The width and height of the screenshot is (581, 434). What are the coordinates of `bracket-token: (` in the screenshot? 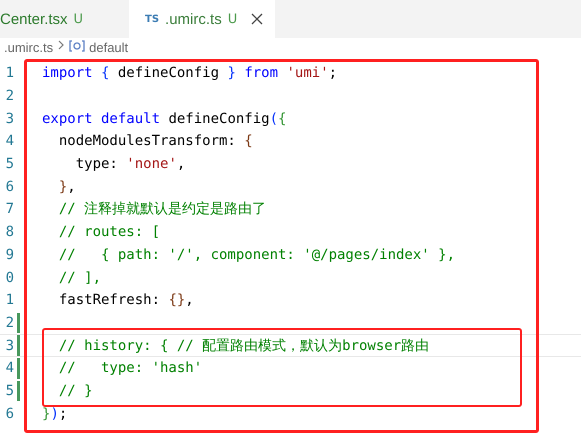 It's located at (274, 118).